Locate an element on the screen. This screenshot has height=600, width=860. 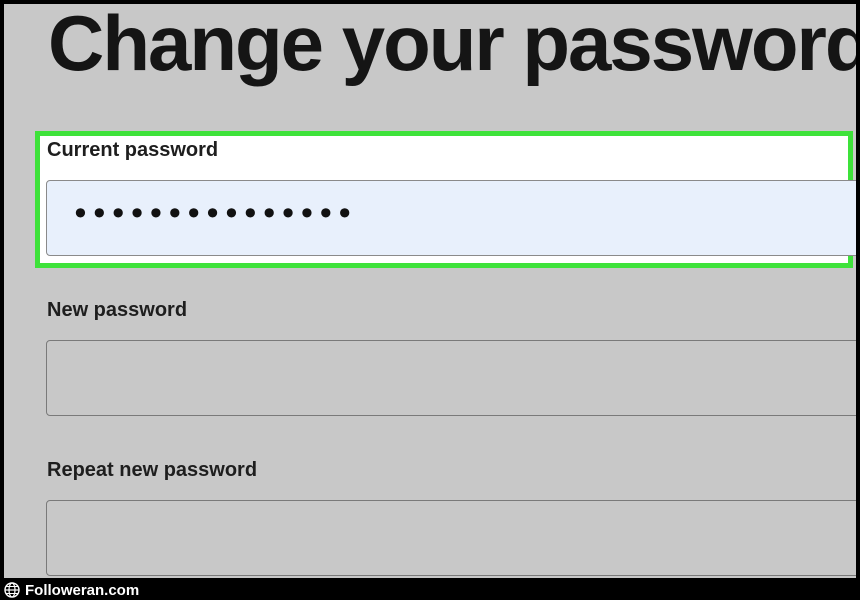
new-password-input is located at coordinates (451, 378).